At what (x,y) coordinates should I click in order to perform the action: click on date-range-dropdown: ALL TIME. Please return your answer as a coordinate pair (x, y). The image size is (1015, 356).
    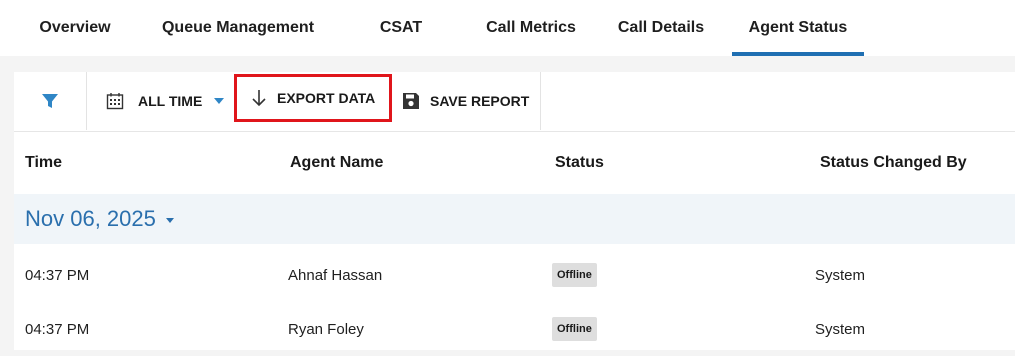
    Looking at the image, I should click on (165, 101).